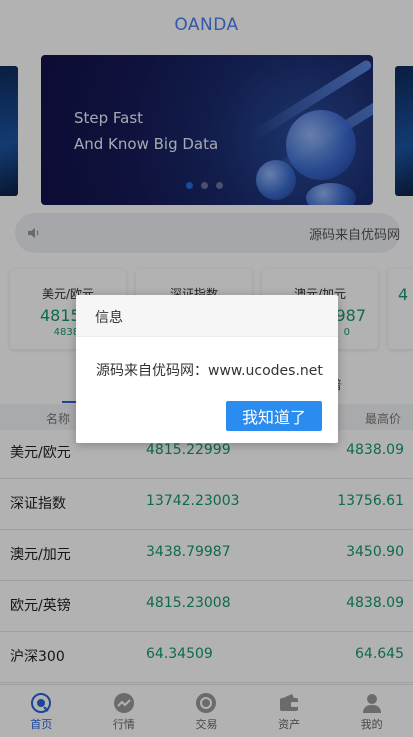 This screenshot has width=413, height=737. Describe the element at coordinates (207, 316) in the screenshot. I see `dialog-title: 信息` at that location.